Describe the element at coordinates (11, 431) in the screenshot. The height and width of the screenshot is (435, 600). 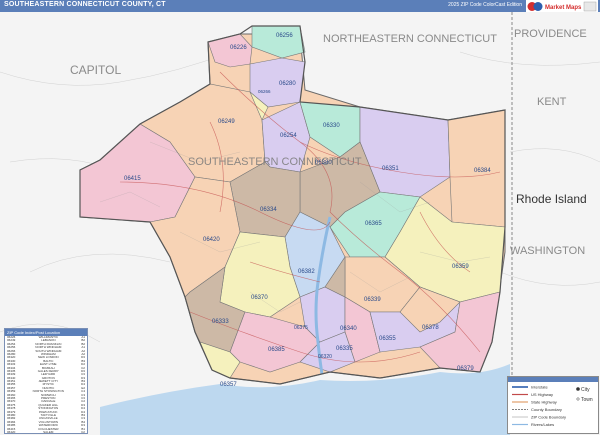
I see `legend-cell: 06420` at that location.